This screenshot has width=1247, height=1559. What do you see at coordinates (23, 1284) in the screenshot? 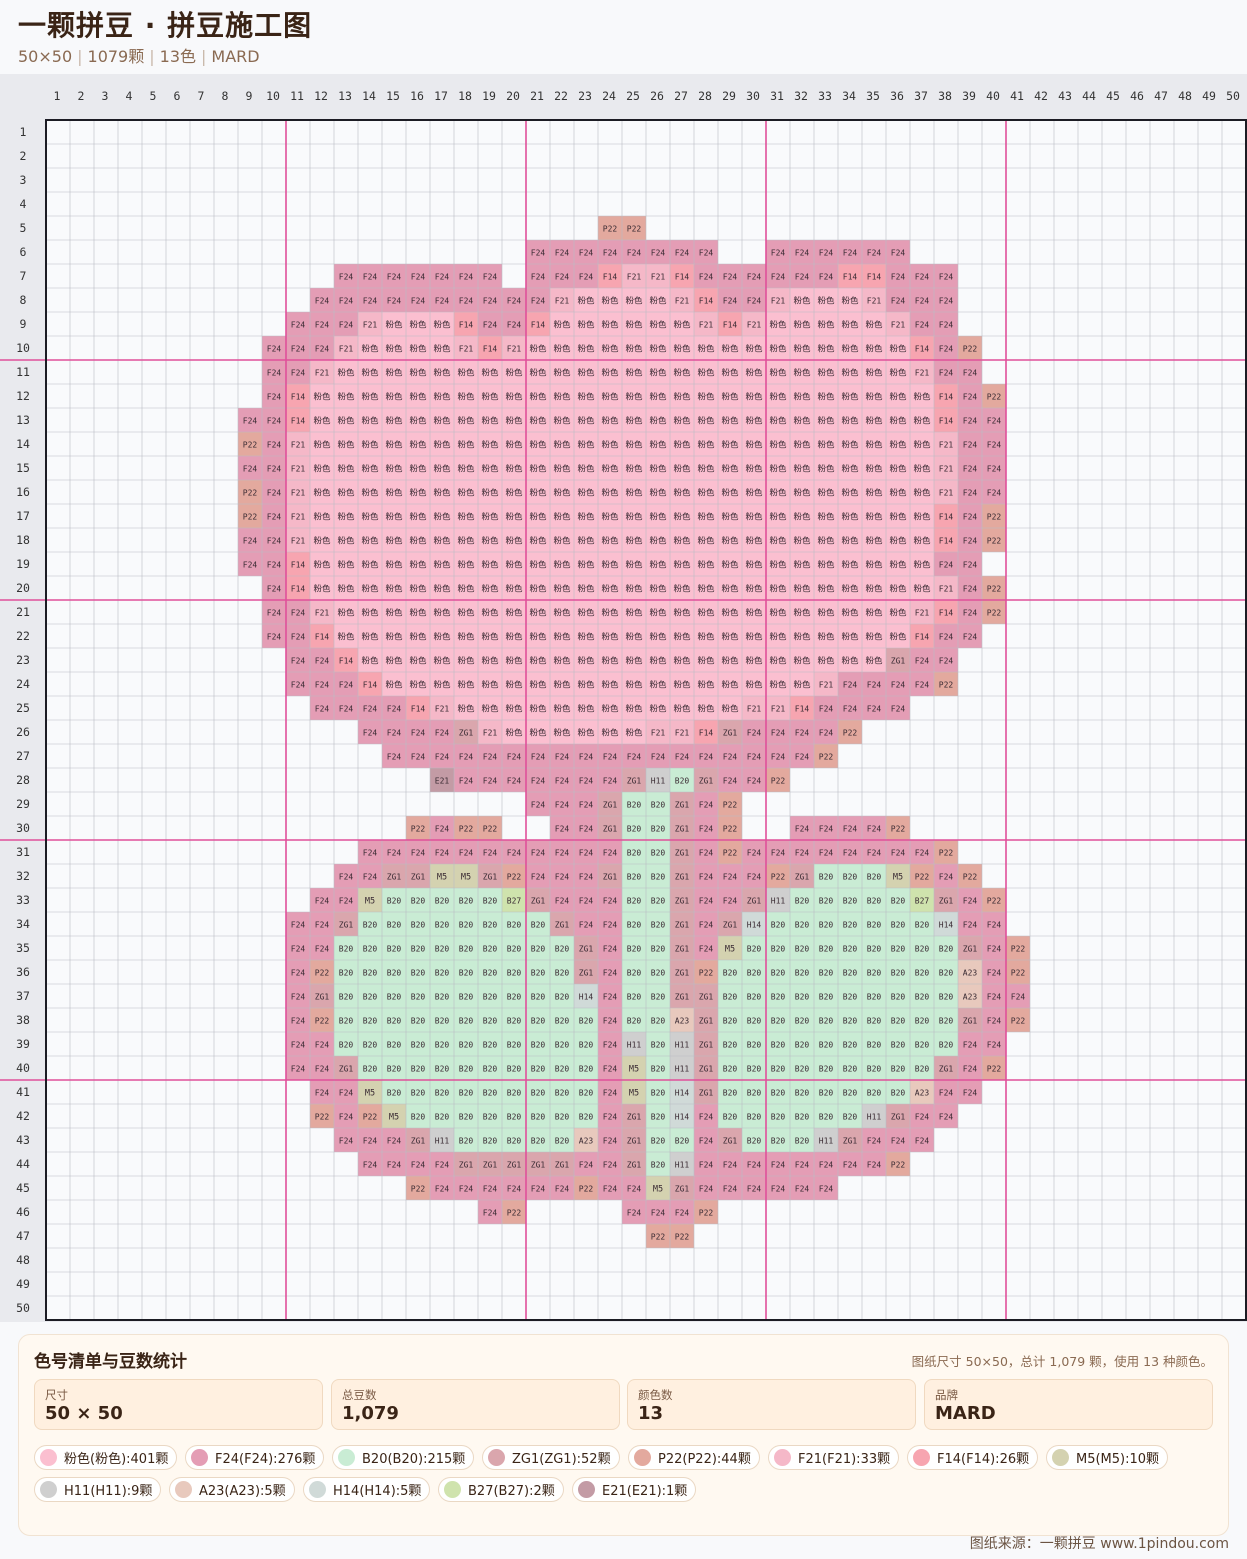
I see `row-number: 49` at bounding box center [23, 1284].